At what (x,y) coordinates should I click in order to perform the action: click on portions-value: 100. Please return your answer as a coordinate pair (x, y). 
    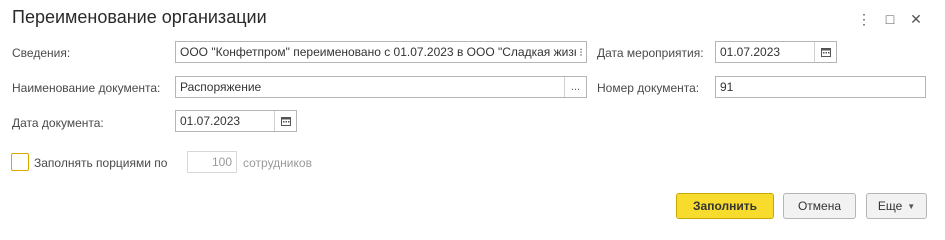
    Looking at the image, I should click on (221, 162).